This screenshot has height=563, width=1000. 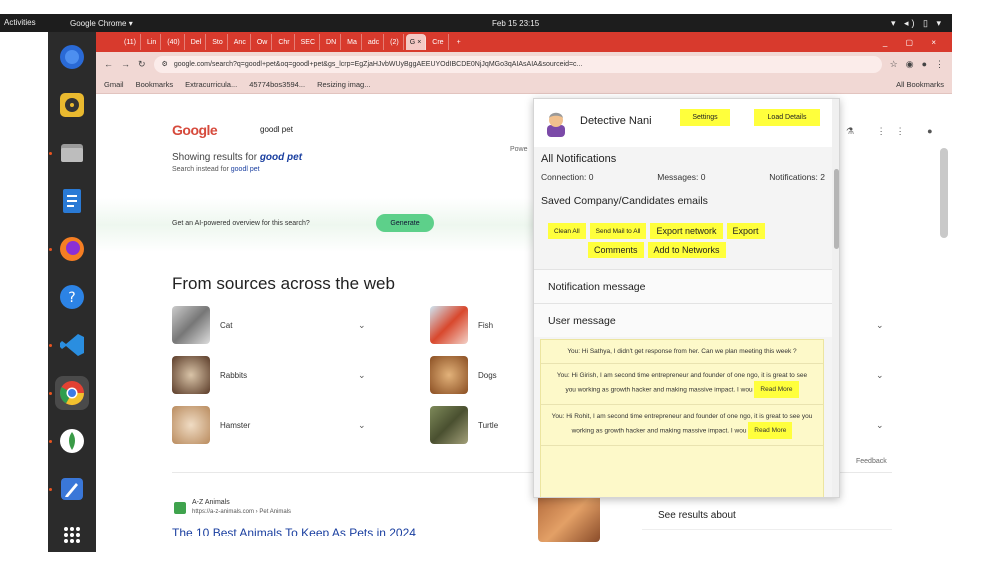 I want to click on mongodb-icon, so click(x=72, y=441).